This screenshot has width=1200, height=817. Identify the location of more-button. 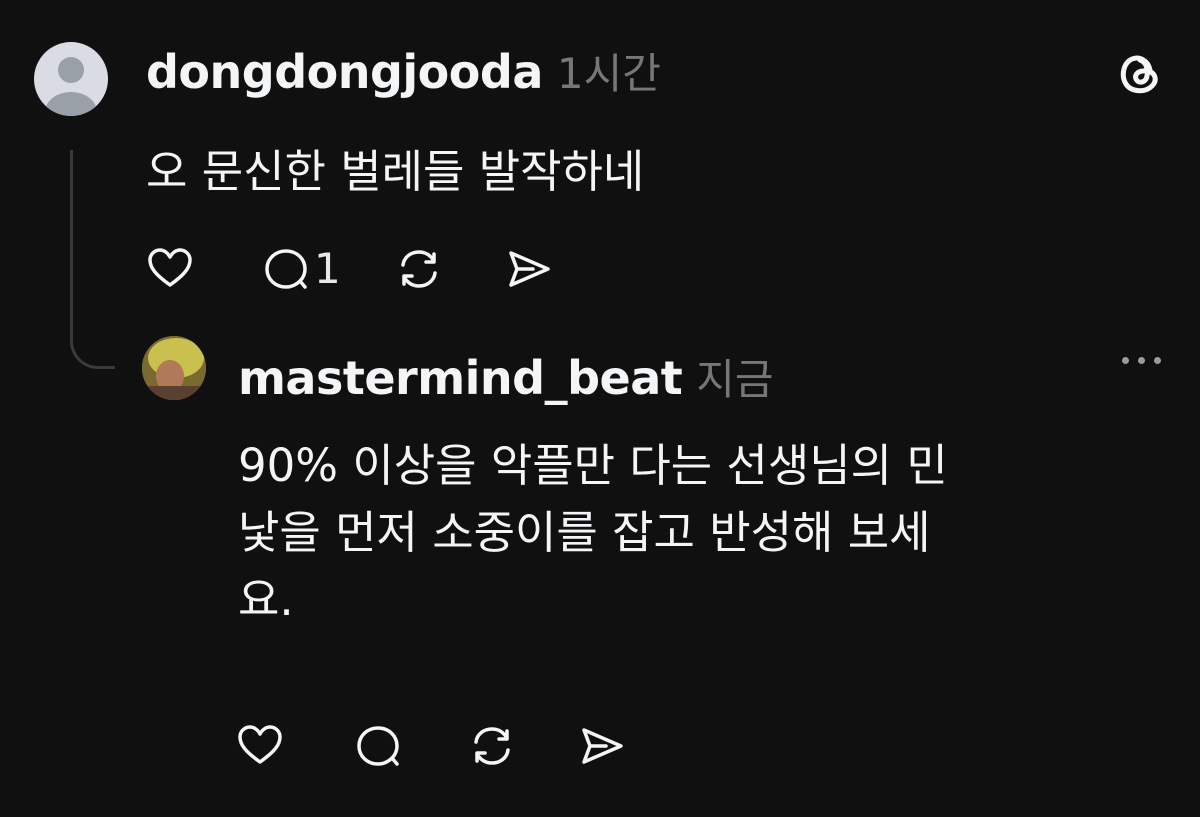
(1141, 360).